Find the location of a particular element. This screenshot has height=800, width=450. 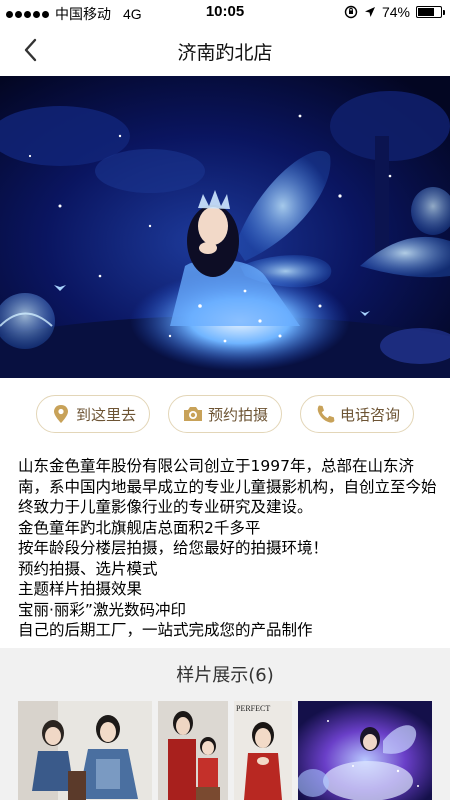

phone-consult-button: 电话咨询 is located at coordinates (357, 414).